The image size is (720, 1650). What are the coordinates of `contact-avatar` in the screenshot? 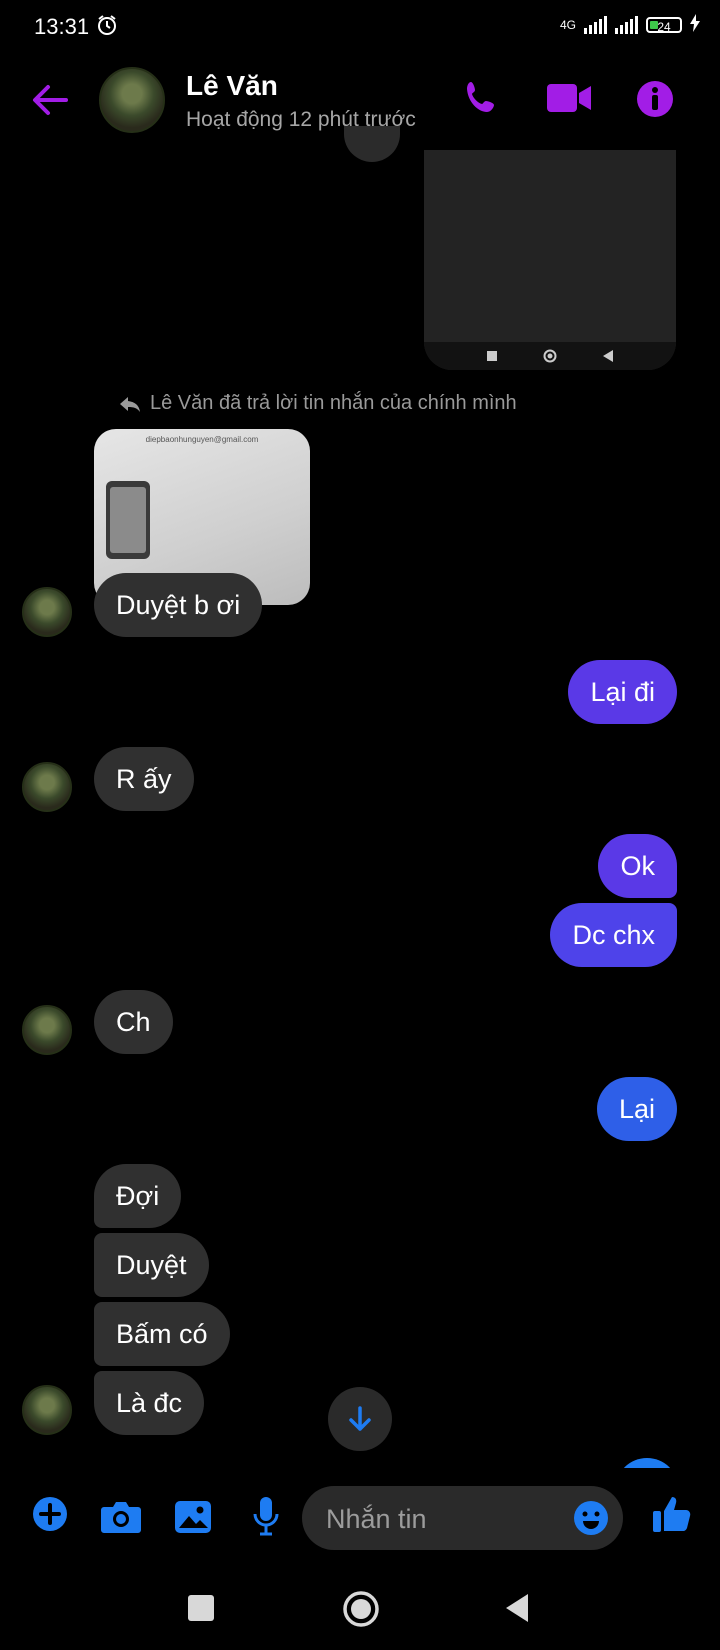 It's located at (132, 100).